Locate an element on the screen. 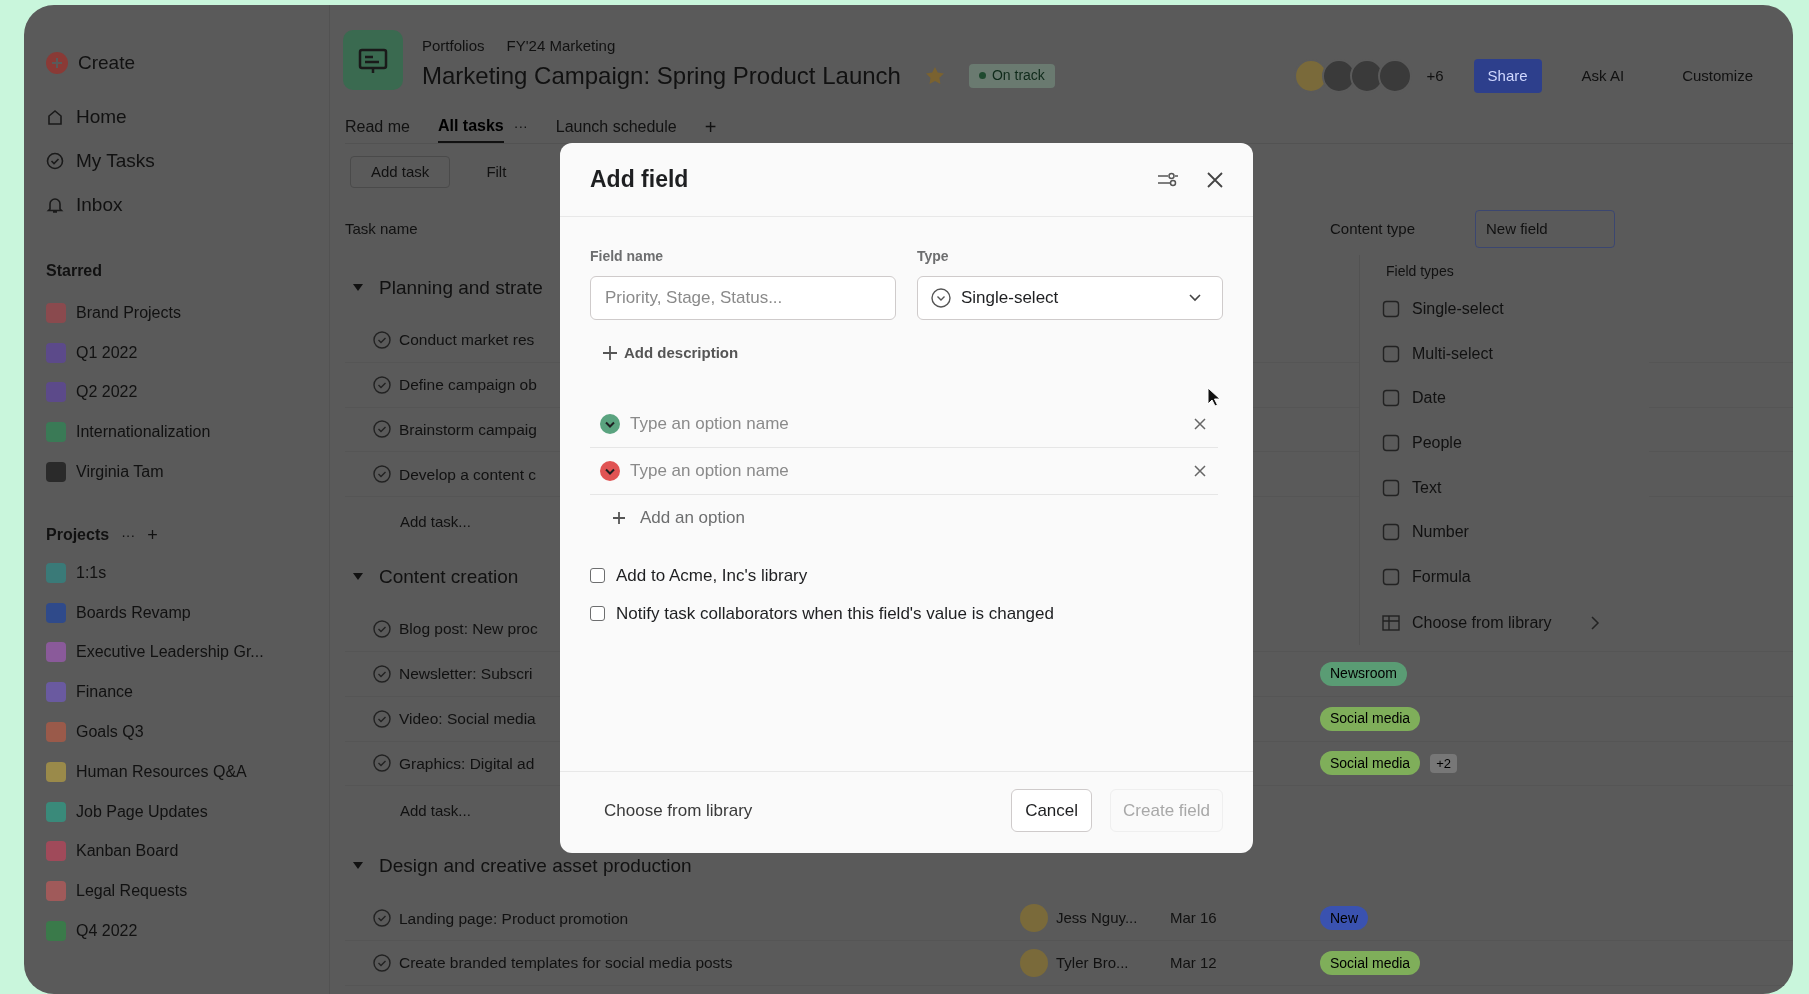 The image size is (1809, 994). tag: Social media is located at coordinates (1370, 718).